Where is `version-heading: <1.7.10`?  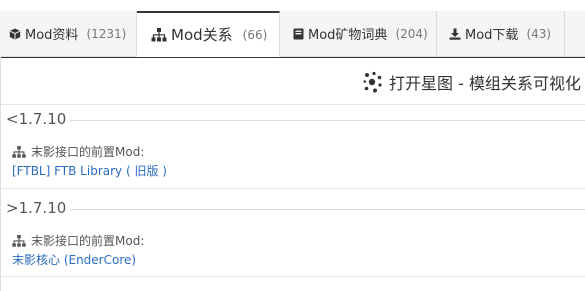 version-heading: <1.7.10 is located at coordinates (38, 119).